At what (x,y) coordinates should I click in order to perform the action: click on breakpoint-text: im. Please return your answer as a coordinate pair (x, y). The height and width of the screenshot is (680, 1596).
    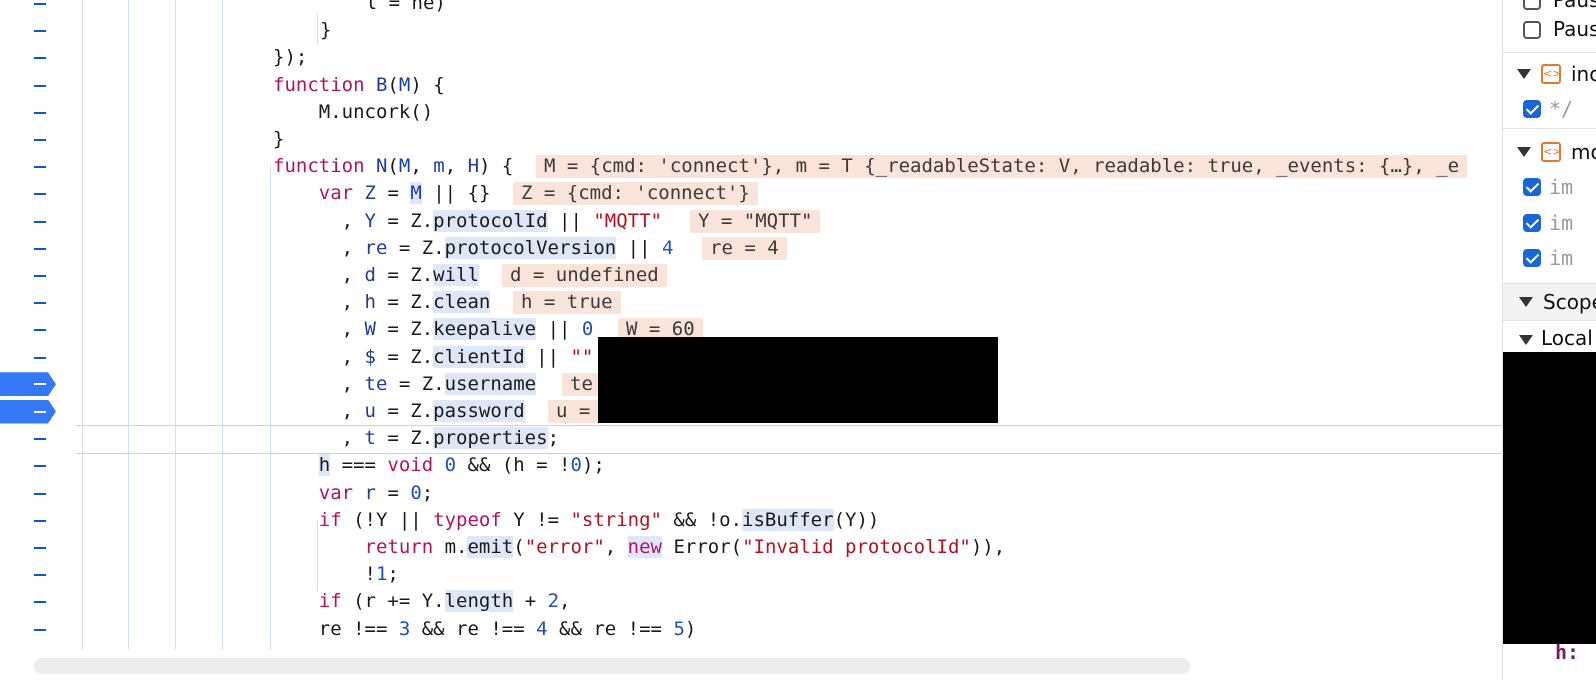
    Looking at the image, I should click on (1561, 258).